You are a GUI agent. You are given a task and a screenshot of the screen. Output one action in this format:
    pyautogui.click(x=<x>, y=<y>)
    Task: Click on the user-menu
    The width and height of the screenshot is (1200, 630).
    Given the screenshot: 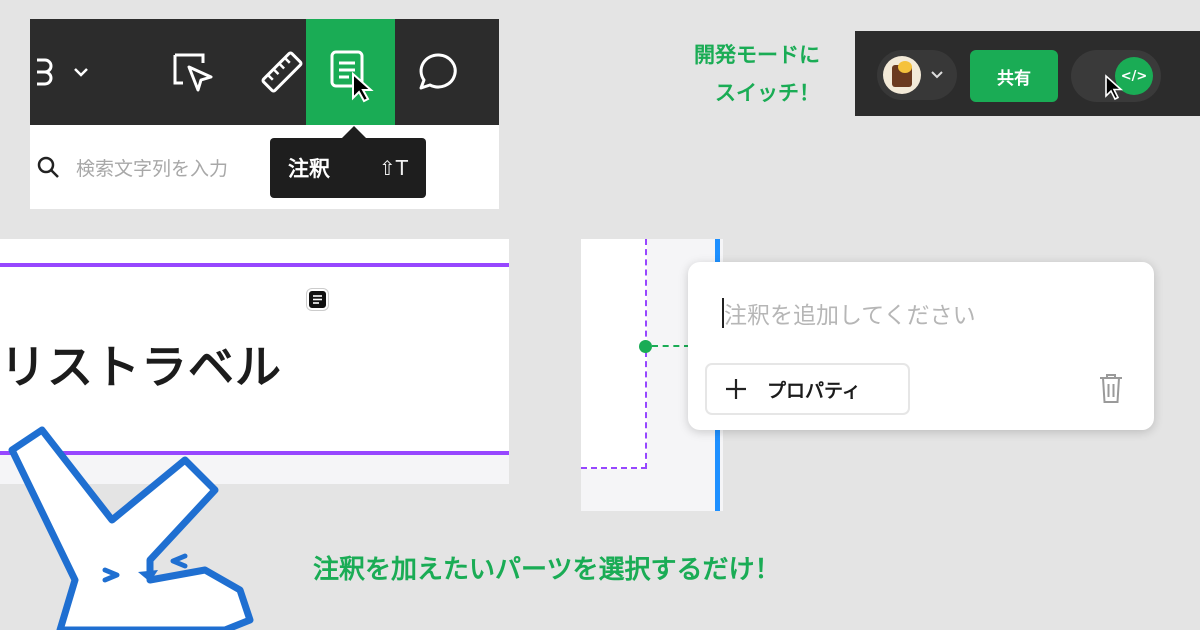 What is the action you would take?
    pyautogui.click(x=917, y=75)
    